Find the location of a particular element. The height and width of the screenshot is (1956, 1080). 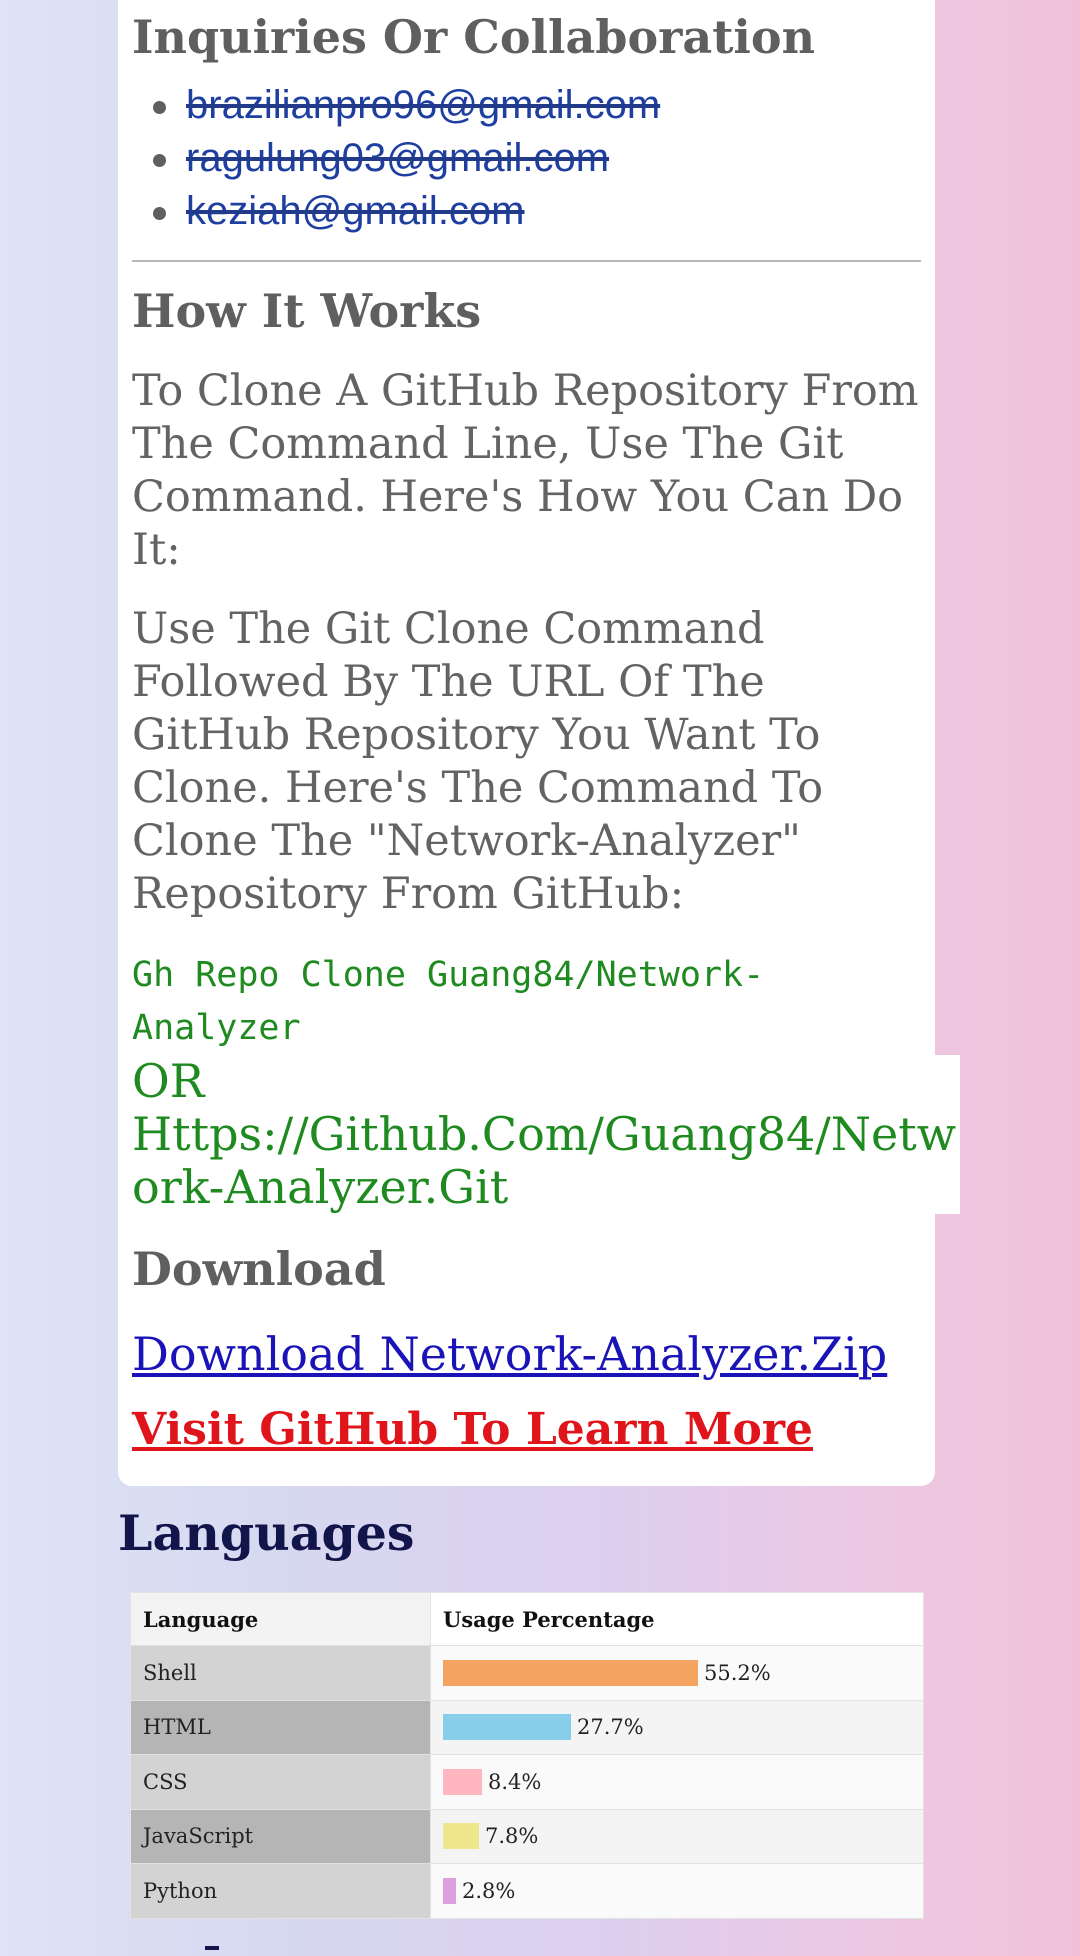

usage-percentage: 55.2% is located at coordinates (737, 1672).